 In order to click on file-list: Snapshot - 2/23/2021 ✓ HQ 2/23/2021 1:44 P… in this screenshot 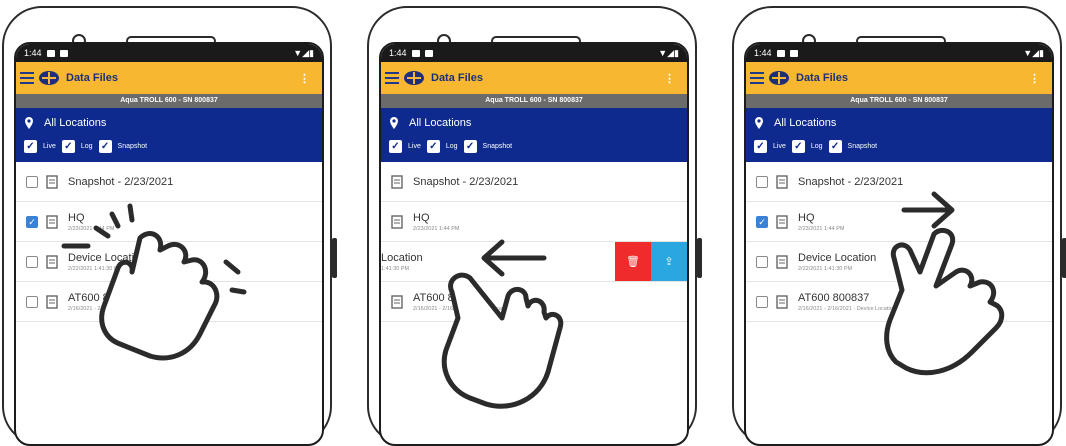, I will do `click(899, 242)`.